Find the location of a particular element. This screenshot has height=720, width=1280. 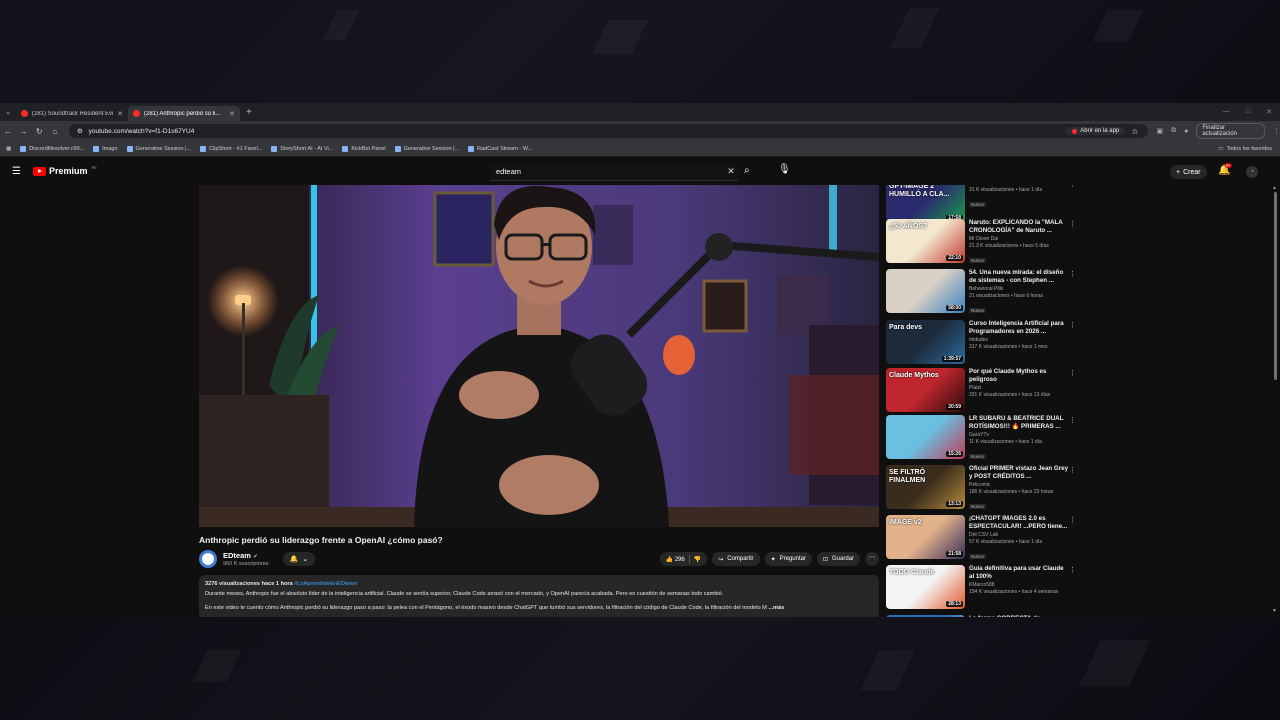

maximize-icon: □ is located at coordinates (1248, 112).